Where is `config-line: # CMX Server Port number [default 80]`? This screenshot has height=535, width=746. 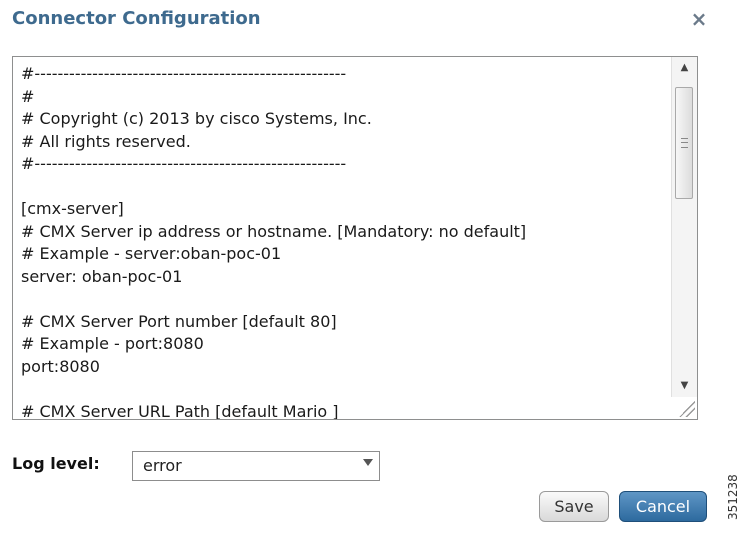
config-line: # CMX Server Port number [default 80] is located at coordinates (179, 321).